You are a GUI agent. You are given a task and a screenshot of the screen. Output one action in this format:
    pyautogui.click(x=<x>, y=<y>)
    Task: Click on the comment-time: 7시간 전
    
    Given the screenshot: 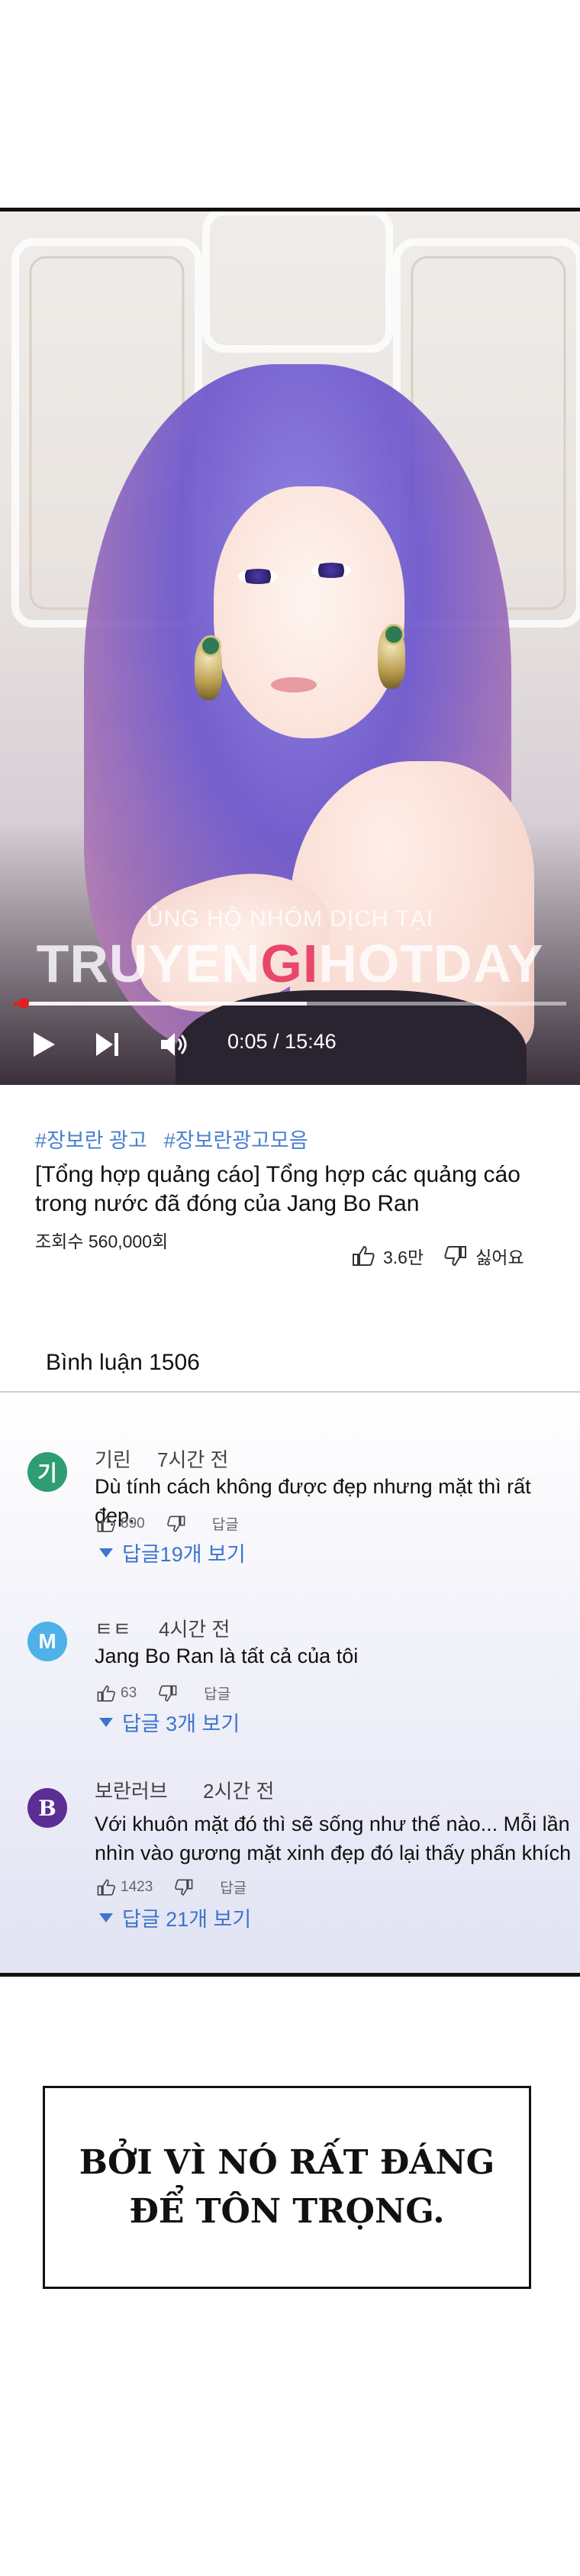 What is the action you would take?
    pyautogui.click(x=193, y=1459)
    